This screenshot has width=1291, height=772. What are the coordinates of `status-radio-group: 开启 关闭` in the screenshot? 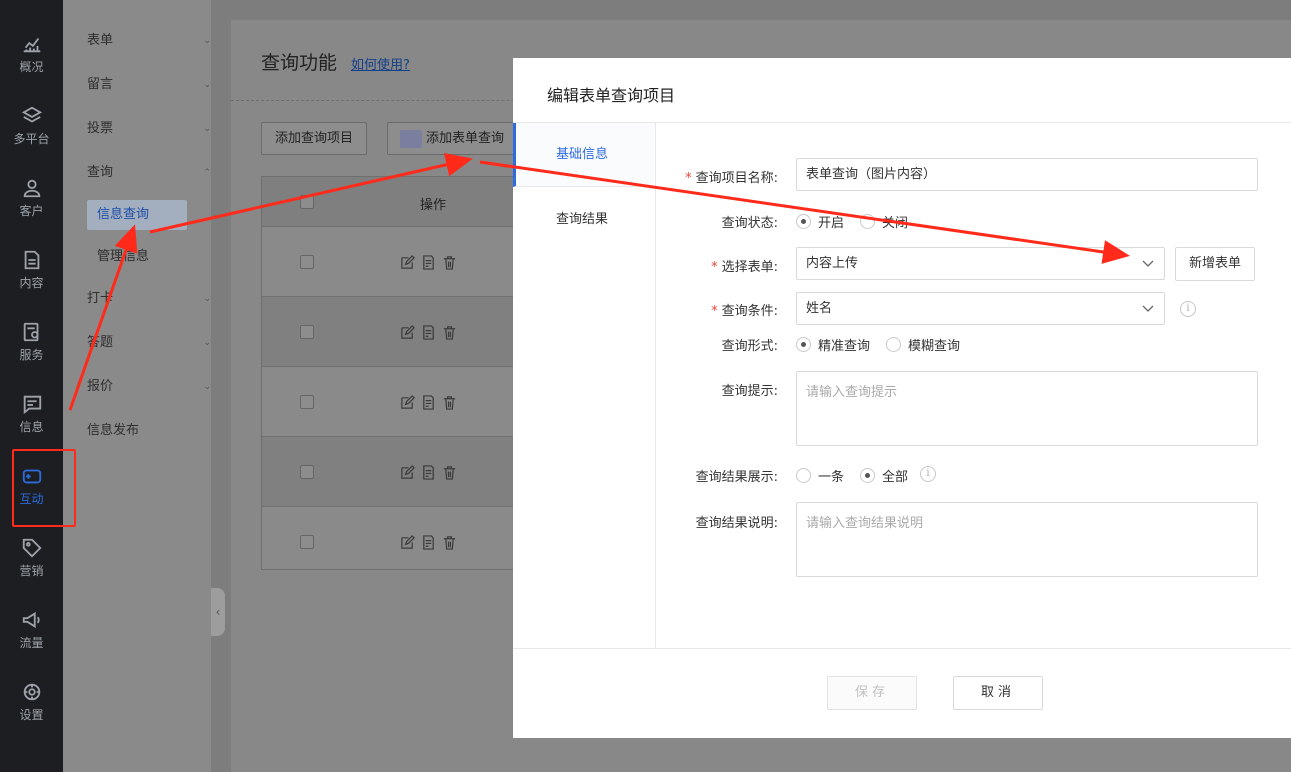 It's located at (860, 221).